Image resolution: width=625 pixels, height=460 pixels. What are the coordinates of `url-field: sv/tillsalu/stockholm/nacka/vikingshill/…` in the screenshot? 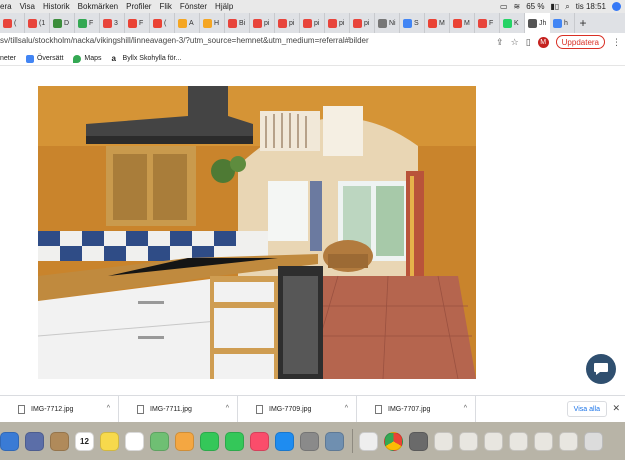 It's located at (184, 40).